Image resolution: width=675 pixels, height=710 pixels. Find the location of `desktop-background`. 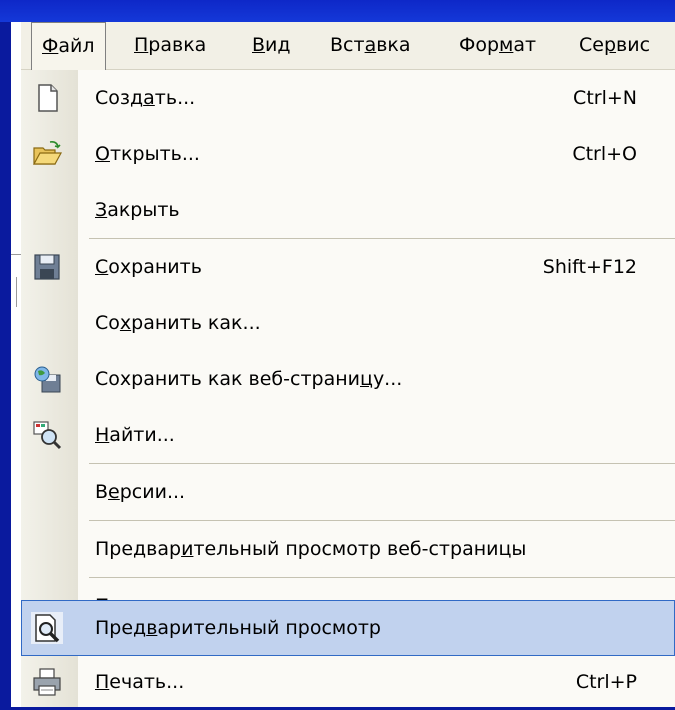

desktop-background is located at coordinates (5, 364).